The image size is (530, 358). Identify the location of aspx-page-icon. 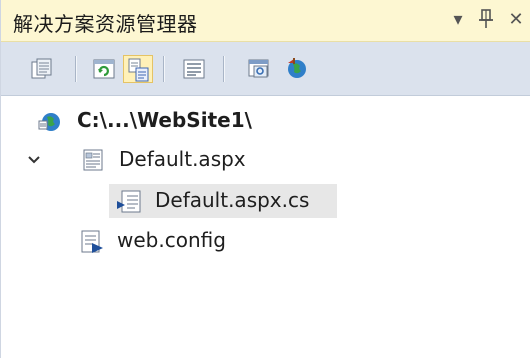
(93, 162).